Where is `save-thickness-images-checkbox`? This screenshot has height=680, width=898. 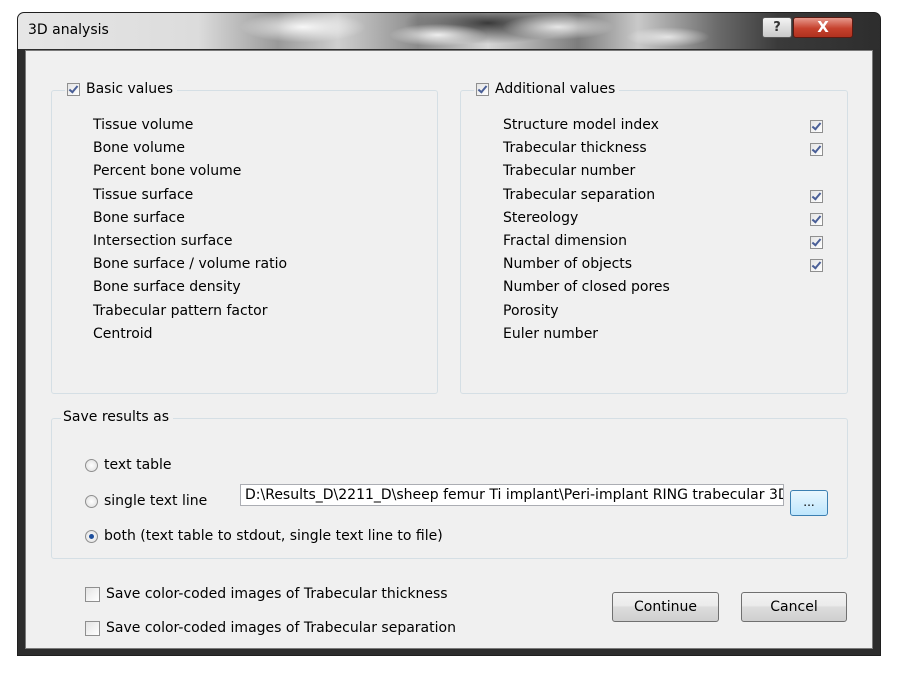 save-thickness-images-checkbox is located at coordinates (92, 594).